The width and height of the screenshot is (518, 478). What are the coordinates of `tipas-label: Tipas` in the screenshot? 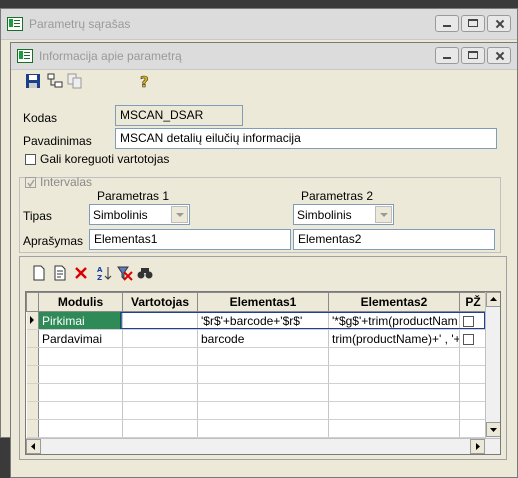 It's located at (37, 216).